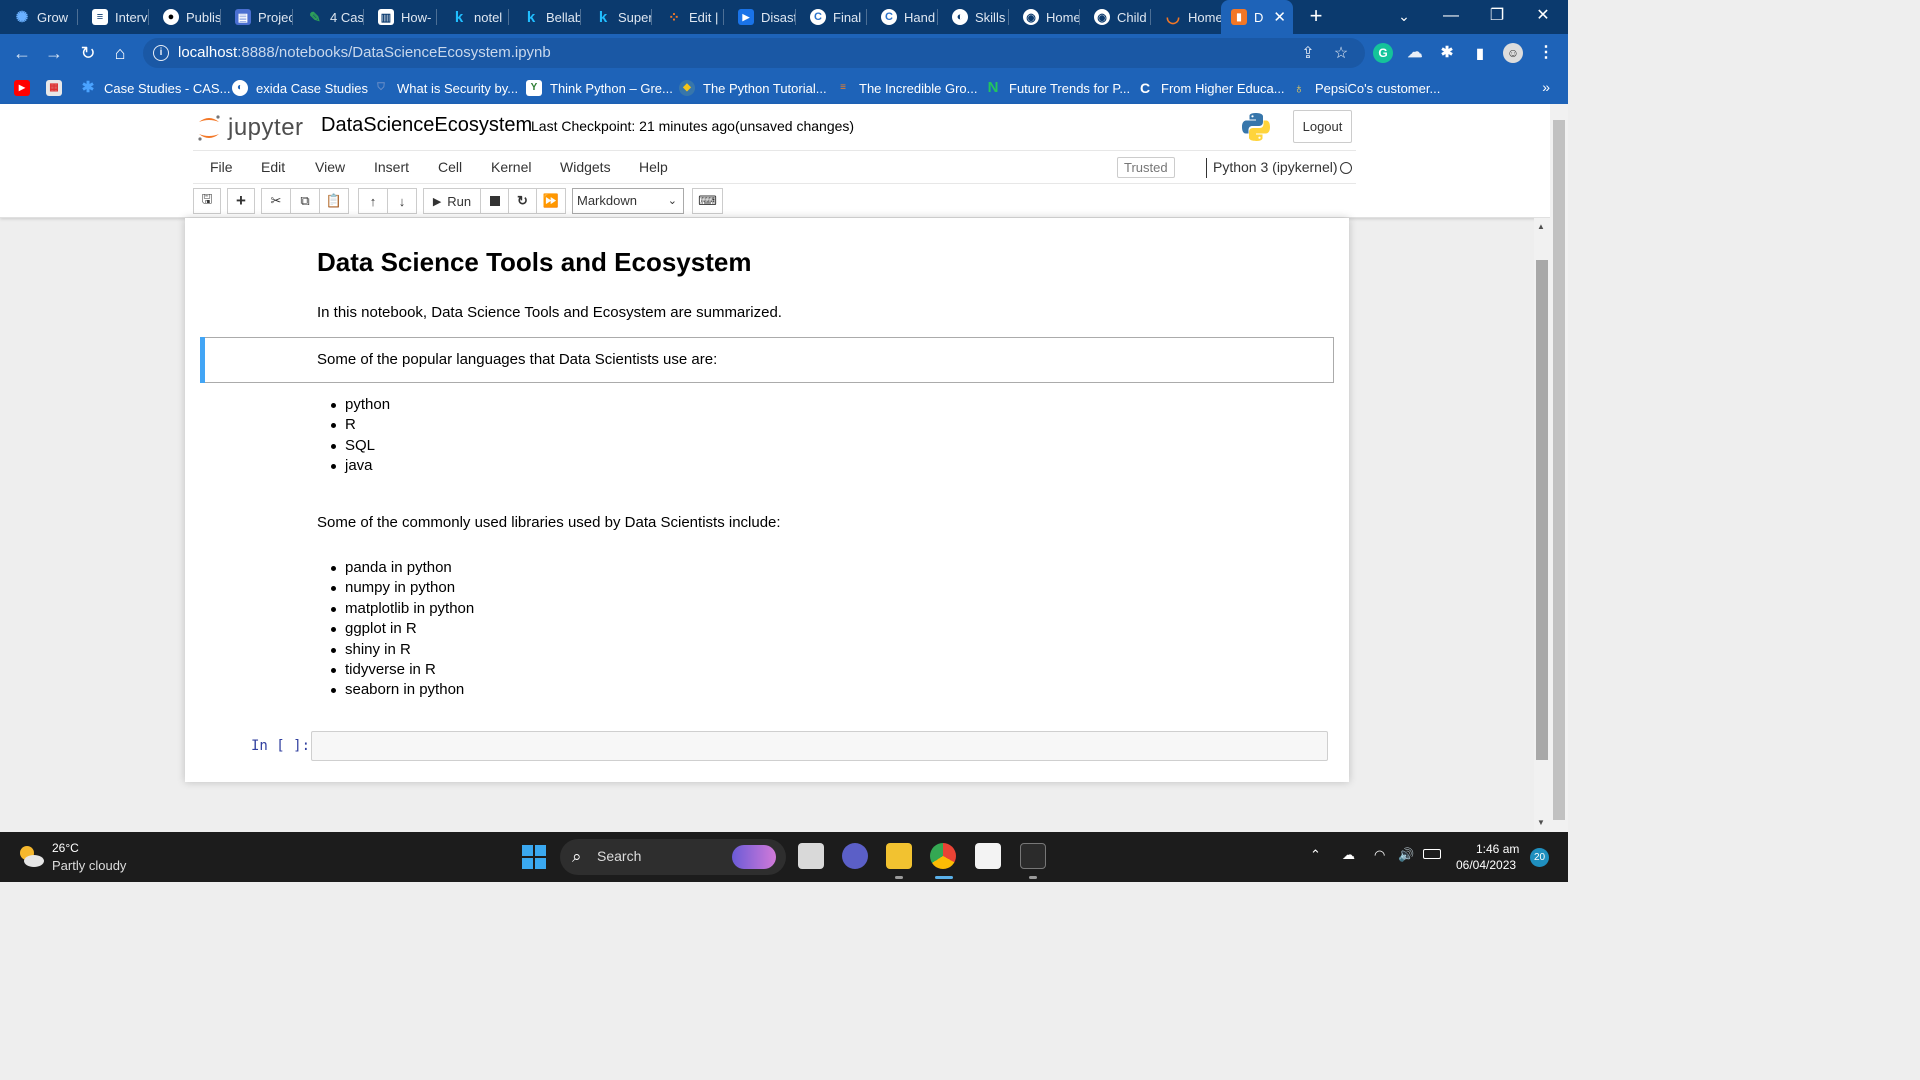  Describe the element at coordinates (88, 53) in the screenshot. I see `reload-icon: ↻` at that location.